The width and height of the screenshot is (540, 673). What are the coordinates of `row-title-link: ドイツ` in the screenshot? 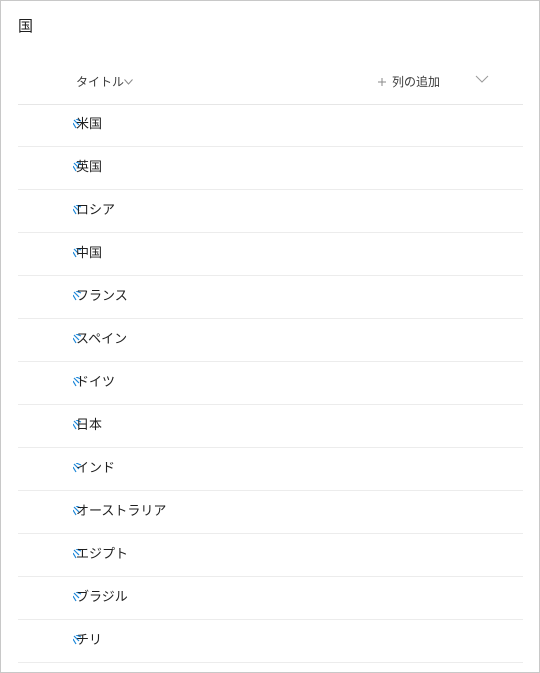 It's located at (95, 383).